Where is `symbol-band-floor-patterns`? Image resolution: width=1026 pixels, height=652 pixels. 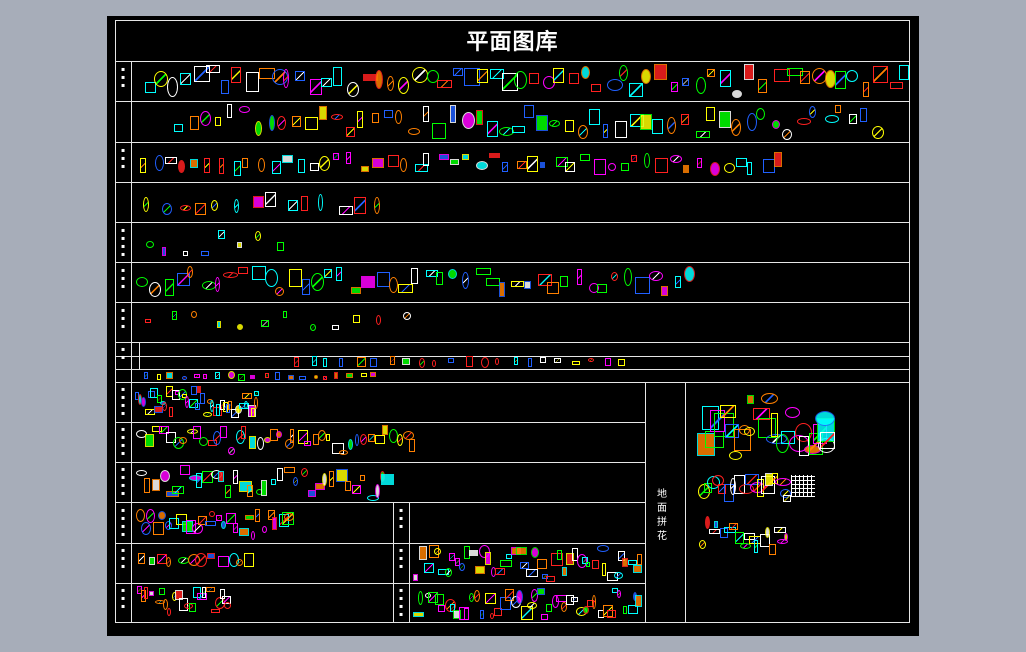
symbol-band-floor-patterns is located at coordinates (765, 428).